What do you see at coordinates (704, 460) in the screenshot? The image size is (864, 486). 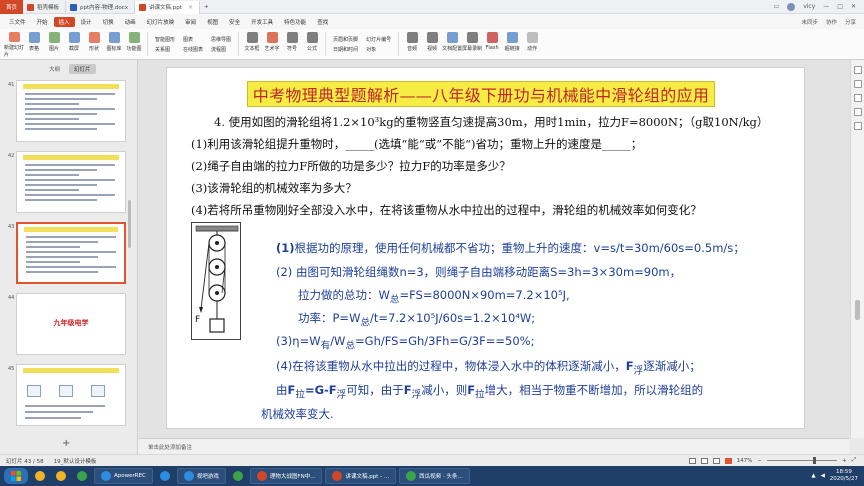 I see `sorter-view-icon` at bounding box center [704, 460].